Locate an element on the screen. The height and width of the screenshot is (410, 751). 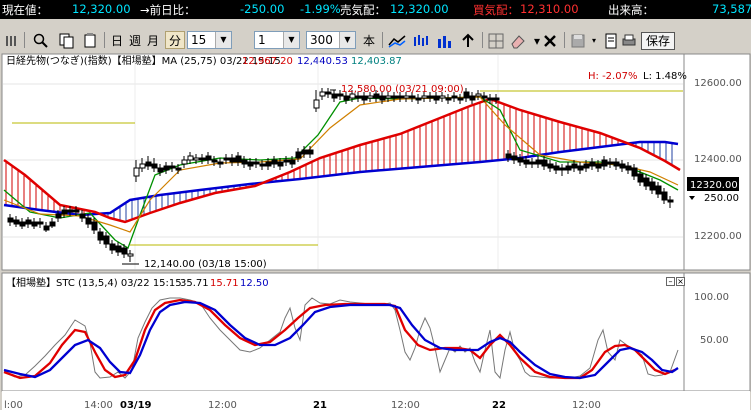
price-tick: 12200.00 is located at coordinates (718, 236).